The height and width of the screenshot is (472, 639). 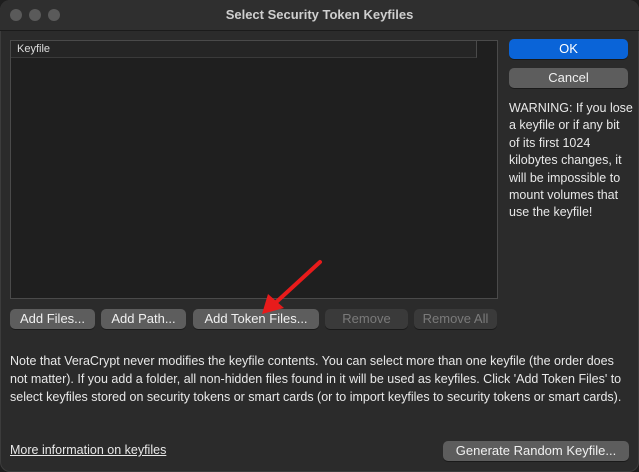 What do you see at coordinates (455, 319) in the screenshot?
I see `remove-all-button: Remove All` at bounding box center [455, 319].